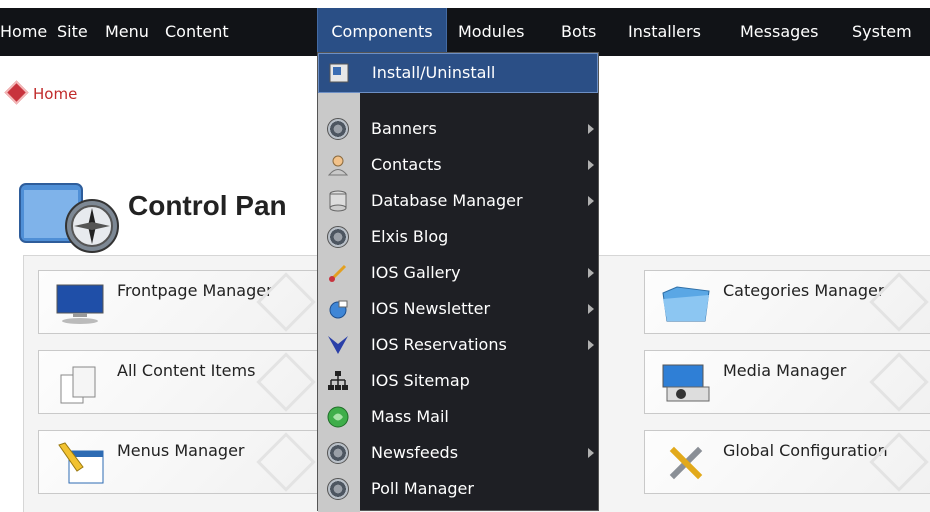  I want to click on tile-global-configuration: Global Configuration, so click(787, 462).